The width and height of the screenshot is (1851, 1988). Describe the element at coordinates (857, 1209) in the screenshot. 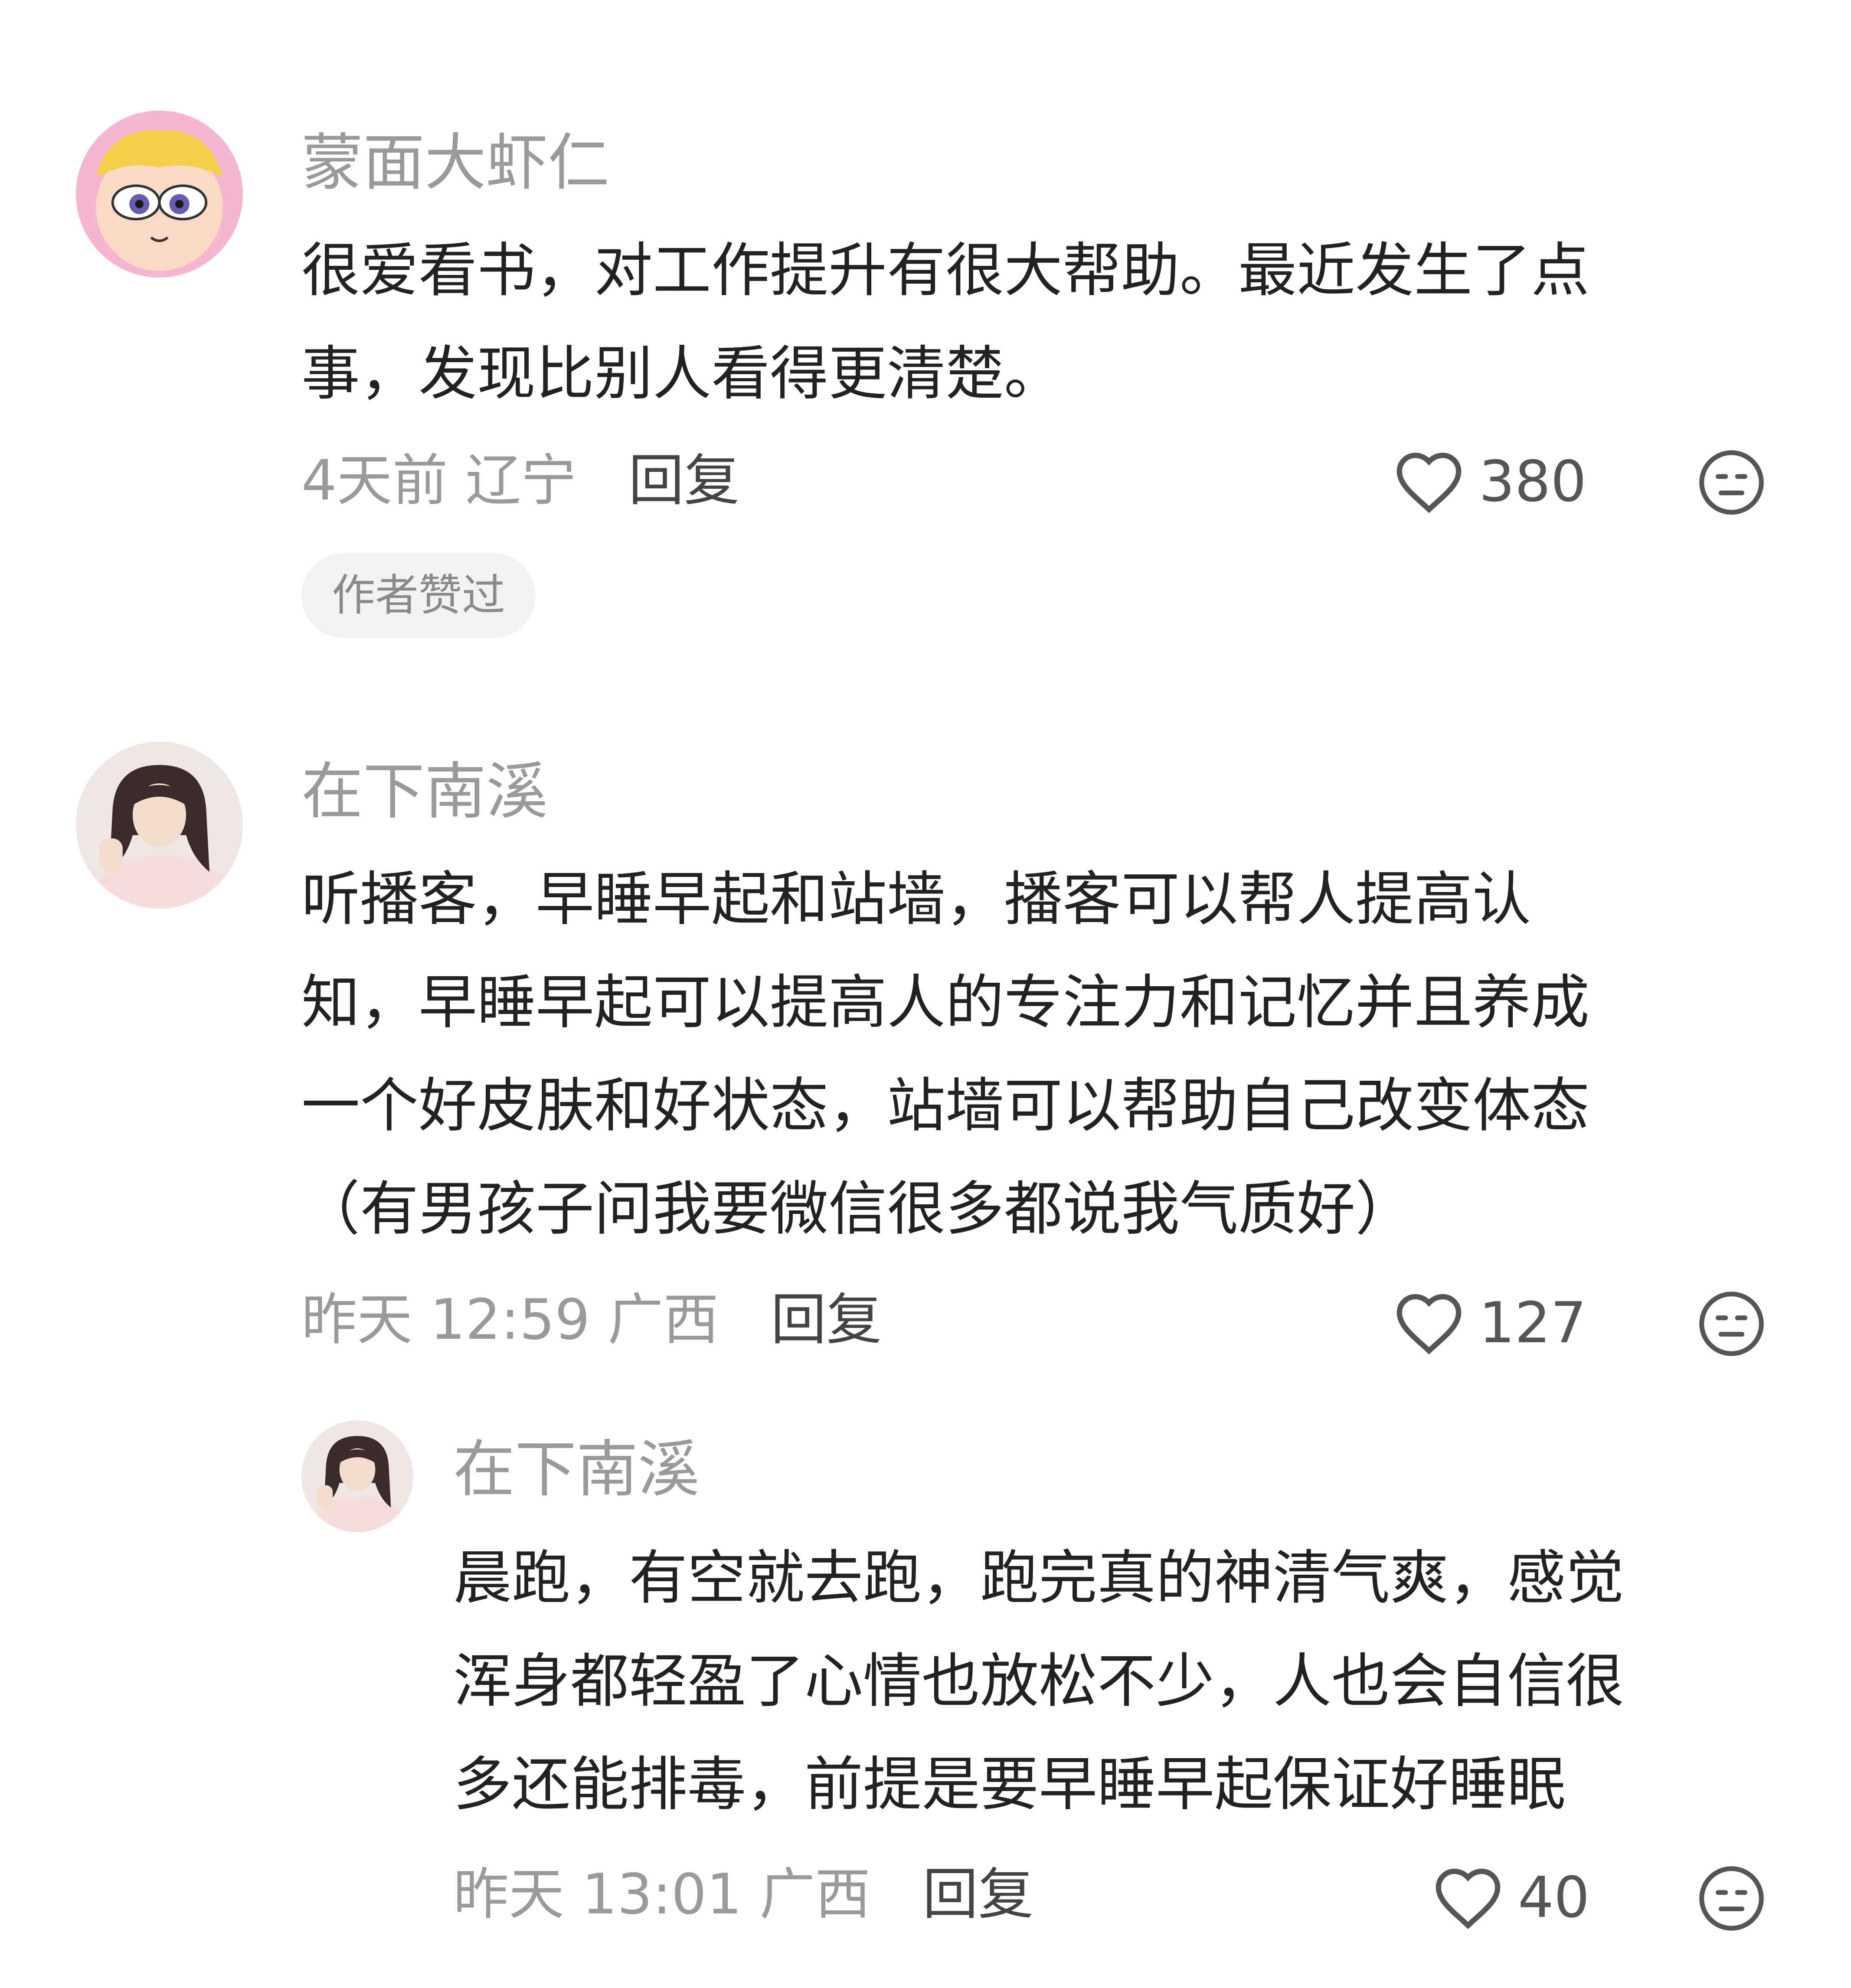

I see `comment-text-line: （有男孩子问我要微信很多都说我气质好）` at that location.